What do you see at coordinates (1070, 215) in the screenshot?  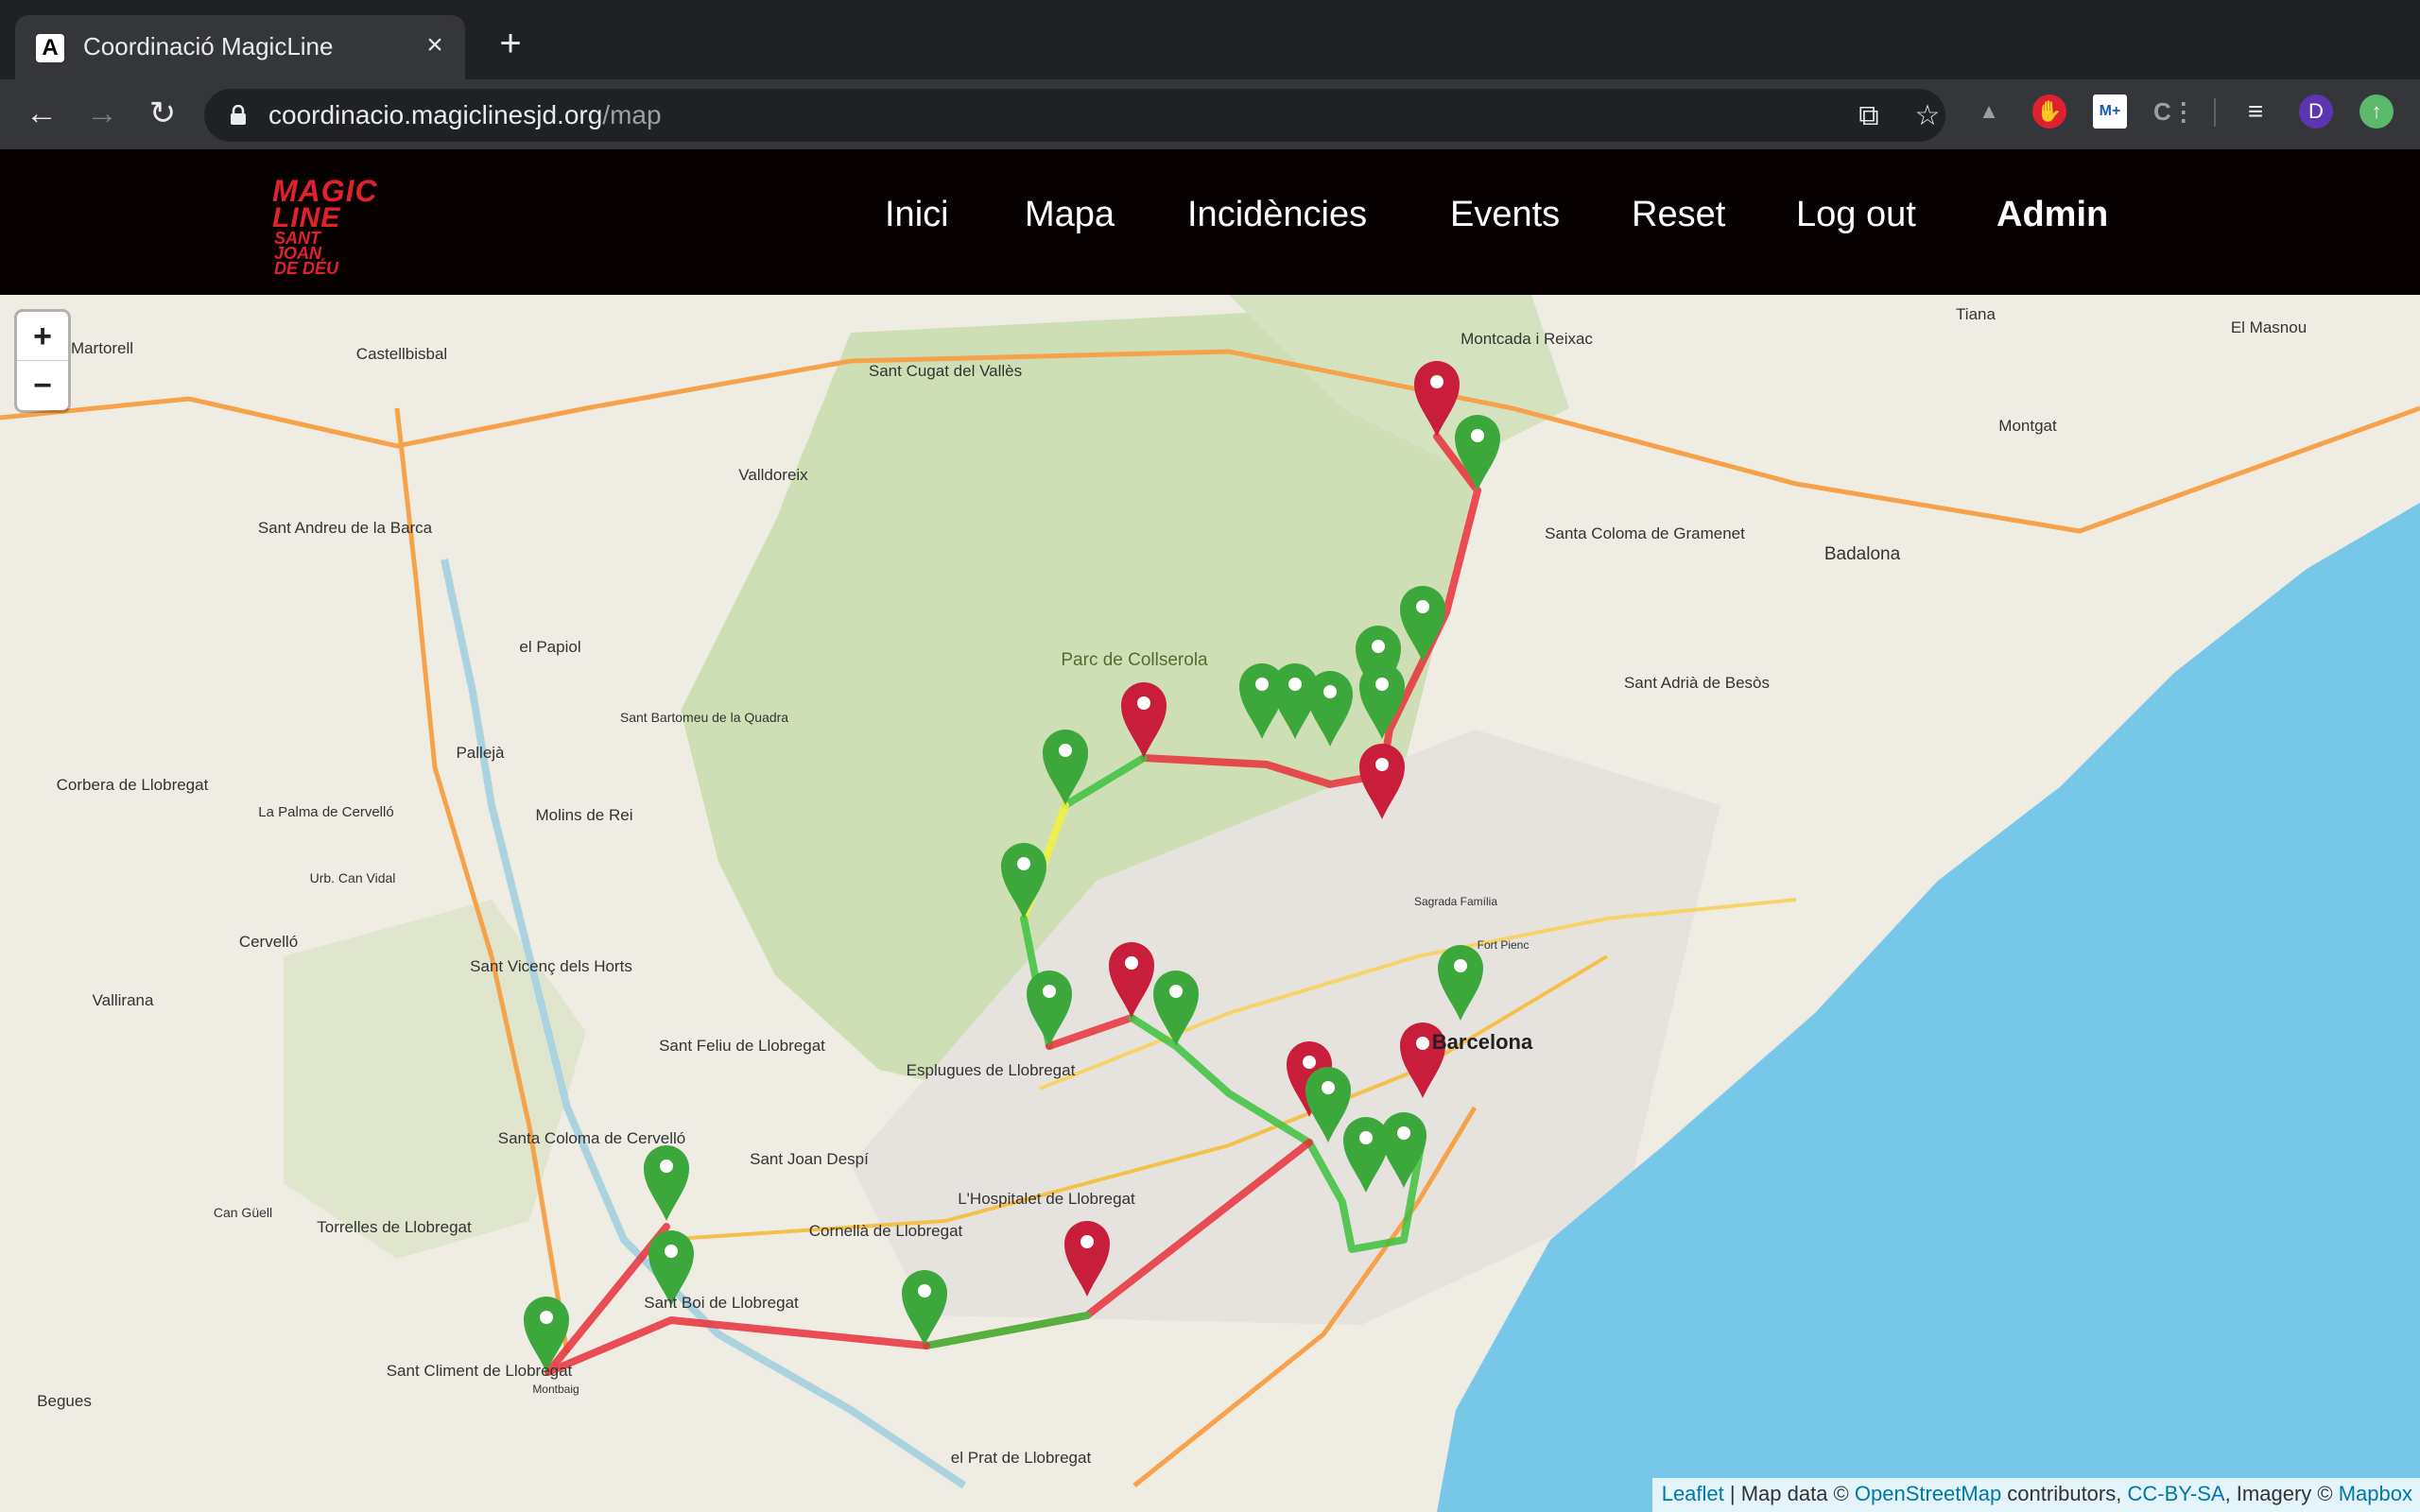 I see `nav-mapa: Mapa` at bounding box center [1070, 215].